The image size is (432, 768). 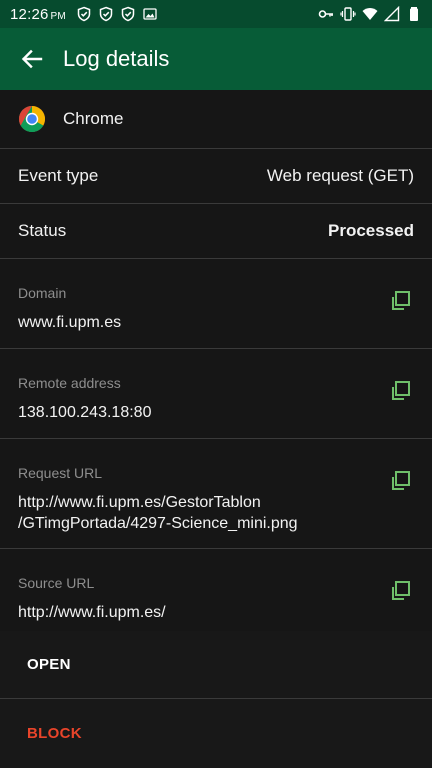 What do you see at coordinates (38, 14) in the screenshot?
I see `status-time: 12:26 PM` at bounding box center [38, 14].